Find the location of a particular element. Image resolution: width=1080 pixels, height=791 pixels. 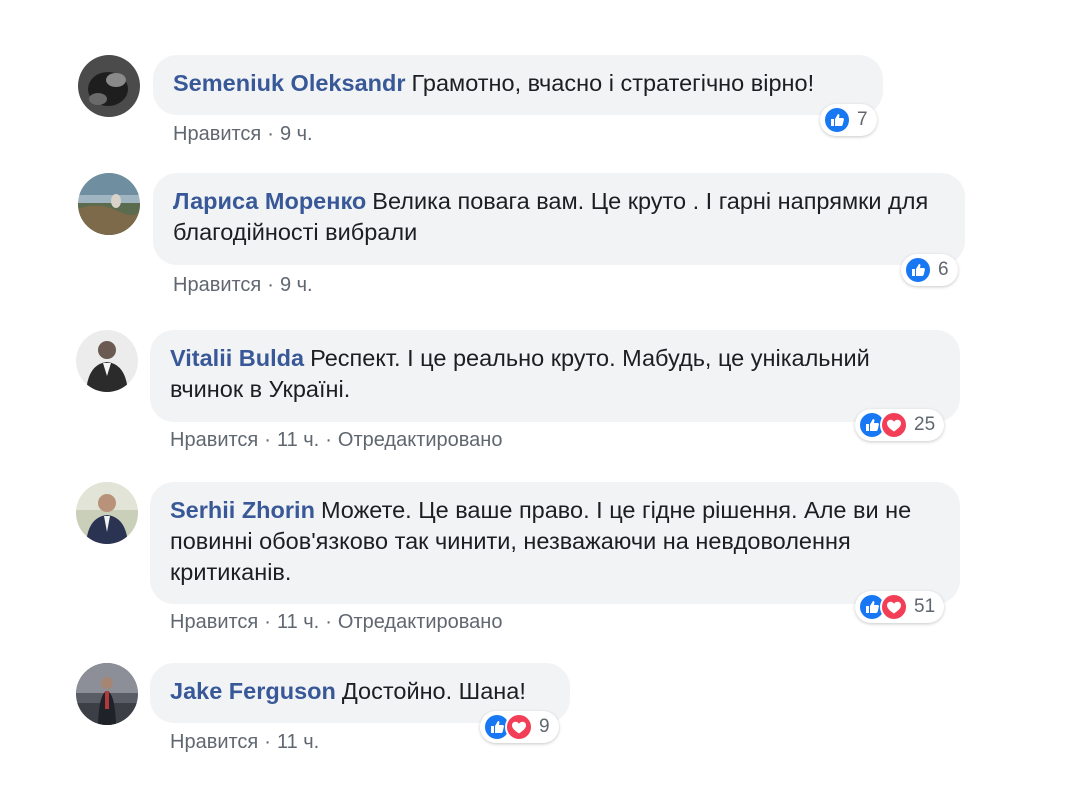

comment-actions: Нравится · 11 ч. is located at coordinates (244, 742).